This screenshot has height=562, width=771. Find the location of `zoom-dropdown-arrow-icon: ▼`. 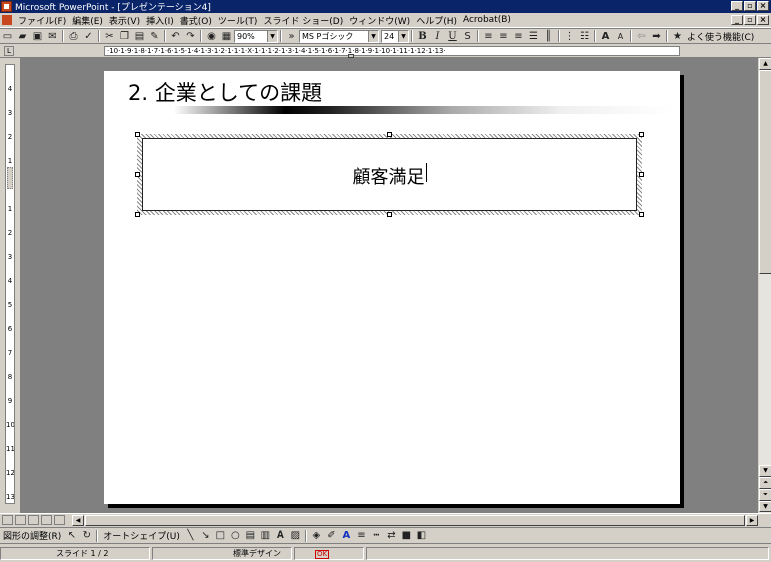

zoom-dropdown-arrow-icon: ▼ is located at coordinates (272, 36).